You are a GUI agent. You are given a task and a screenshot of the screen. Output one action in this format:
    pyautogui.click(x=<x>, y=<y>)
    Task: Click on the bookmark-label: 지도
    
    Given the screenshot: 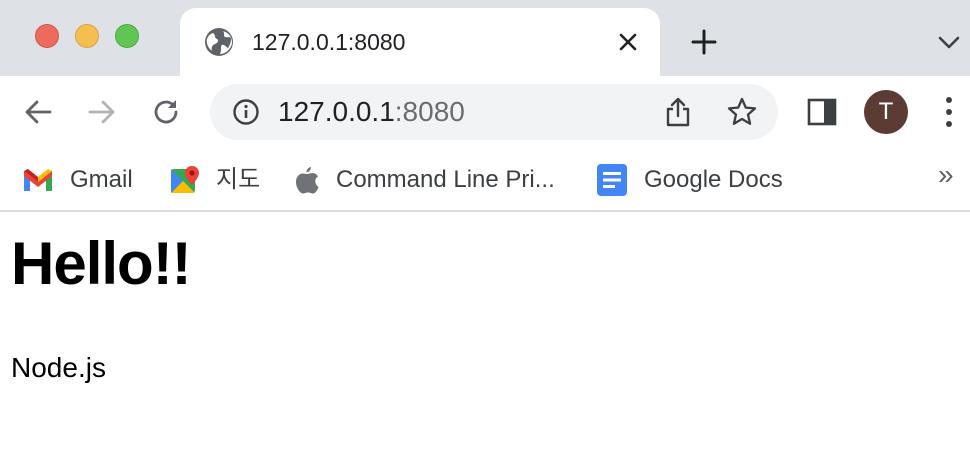 What is the action you would take?
    pyautogui.click(x=238, y=179)
    